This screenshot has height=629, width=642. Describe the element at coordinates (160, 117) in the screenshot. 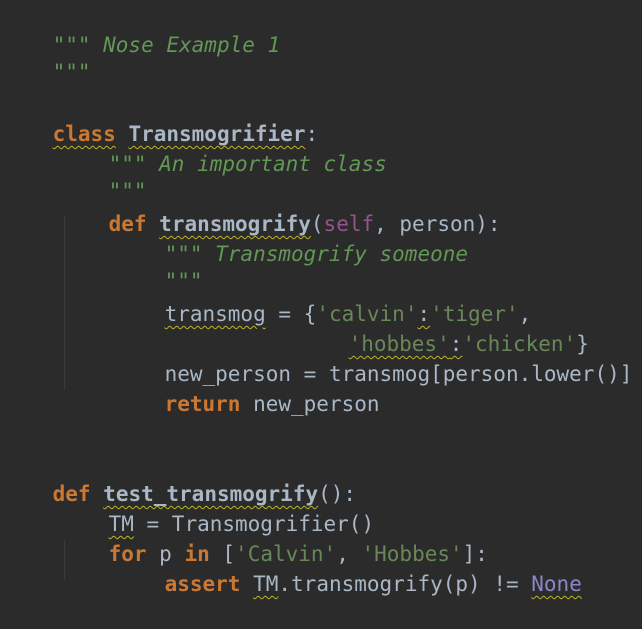

I see `code-line-class: class Transmogrifier:` at that location.